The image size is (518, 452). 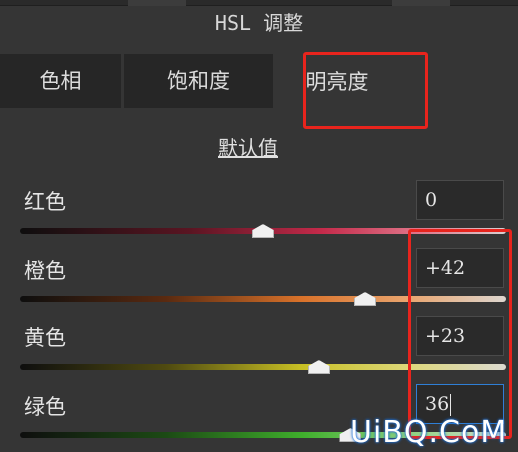 What do you see at coordinates (45, 338) in the screenshot?
I see `slider-label-yellow: 黄色` at bounding box center [45, 338].